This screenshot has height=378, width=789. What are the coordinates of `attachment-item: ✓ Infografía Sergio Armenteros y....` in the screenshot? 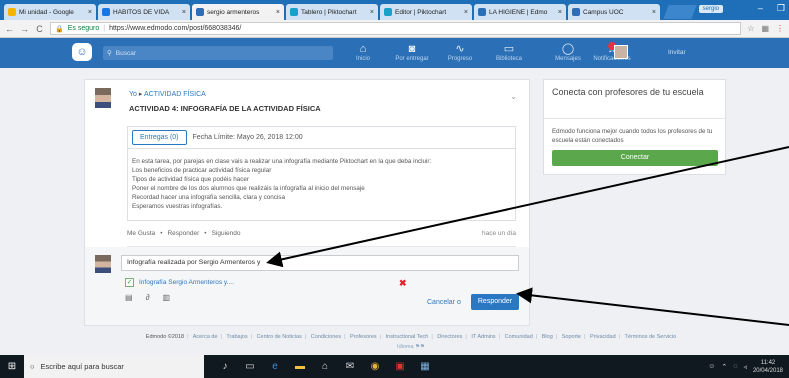 It's located at (179, 282).